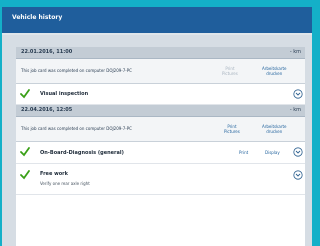  I want to click on entry-date: 22.01.2016, 11:00, so click(47, 52).